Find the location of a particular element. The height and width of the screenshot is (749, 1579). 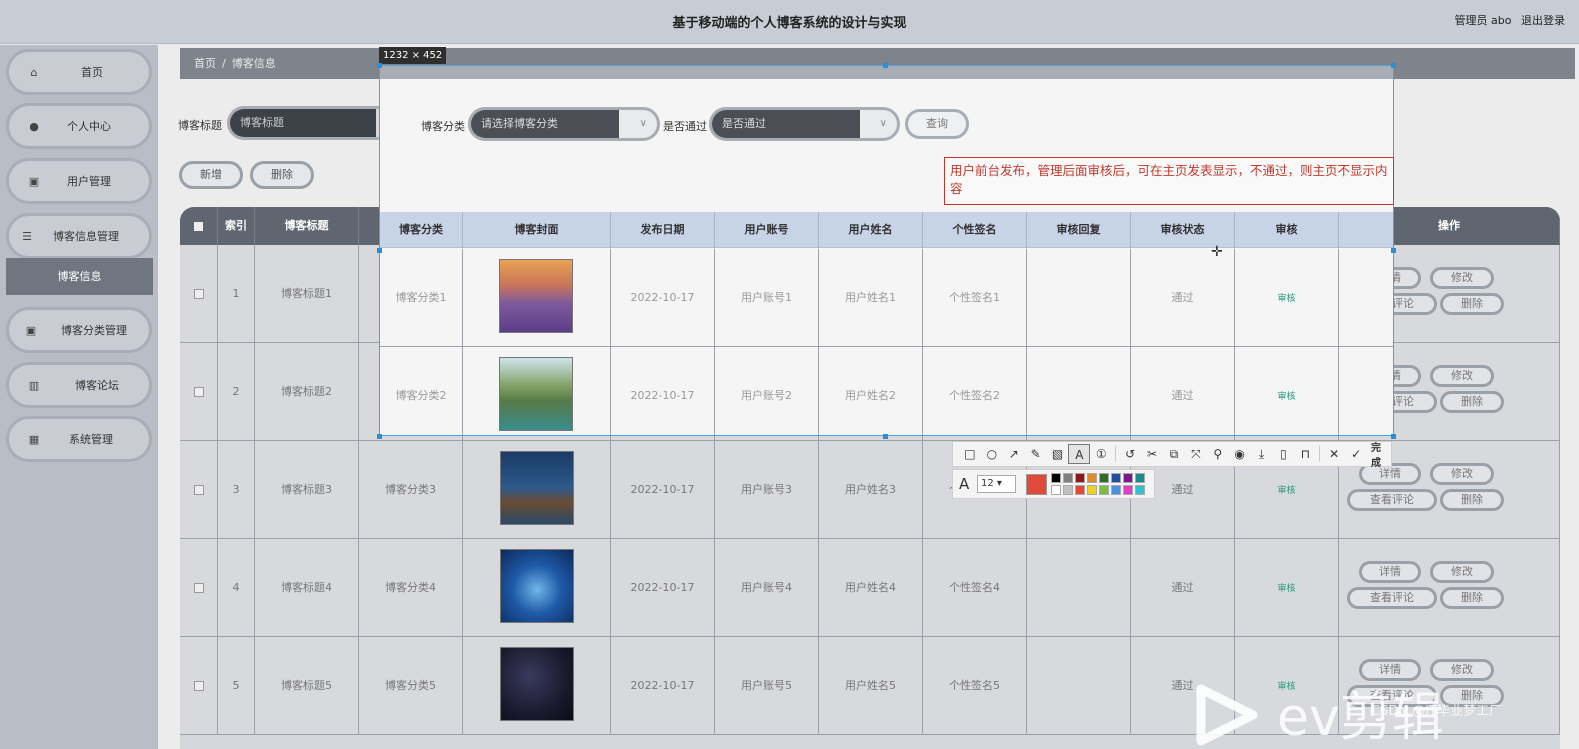

arrow-tool-icon: ↗ is located at coordinates (1014, 454).